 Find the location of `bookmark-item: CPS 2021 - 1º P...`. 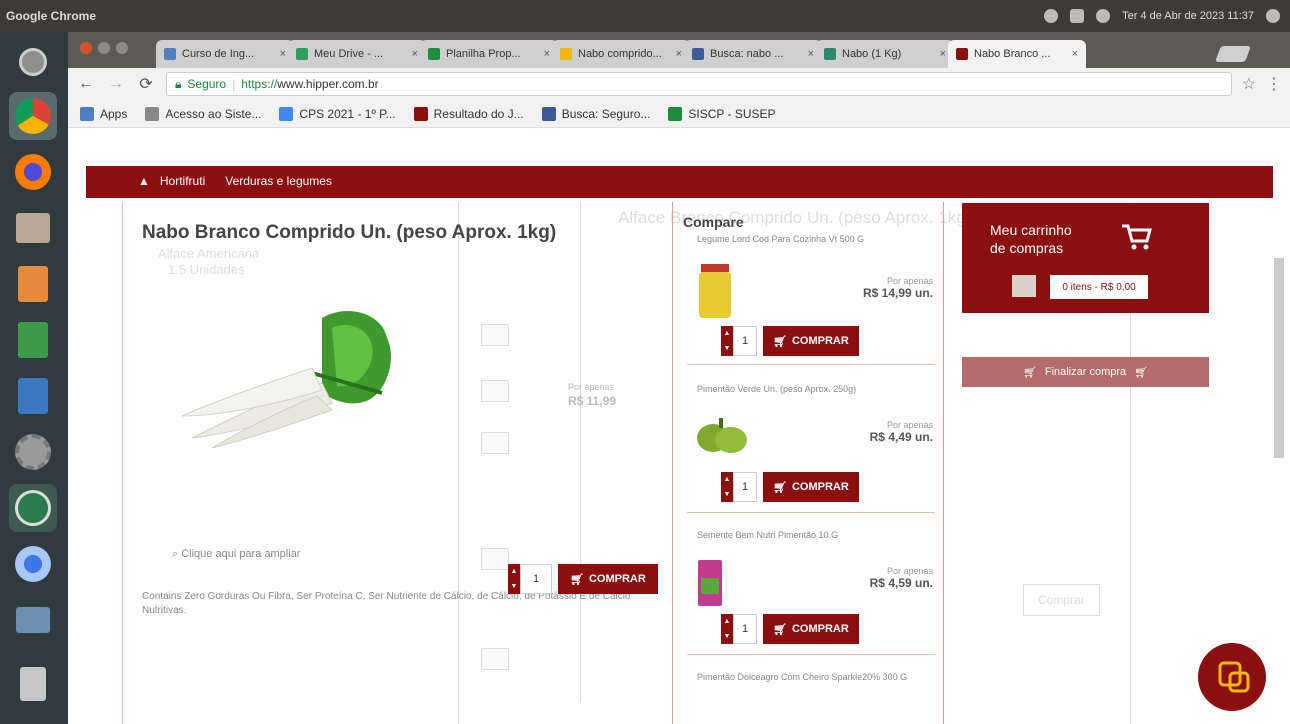

bookmark-item: CPS 2021 - 1º P... is located at coordinates (337, 113).